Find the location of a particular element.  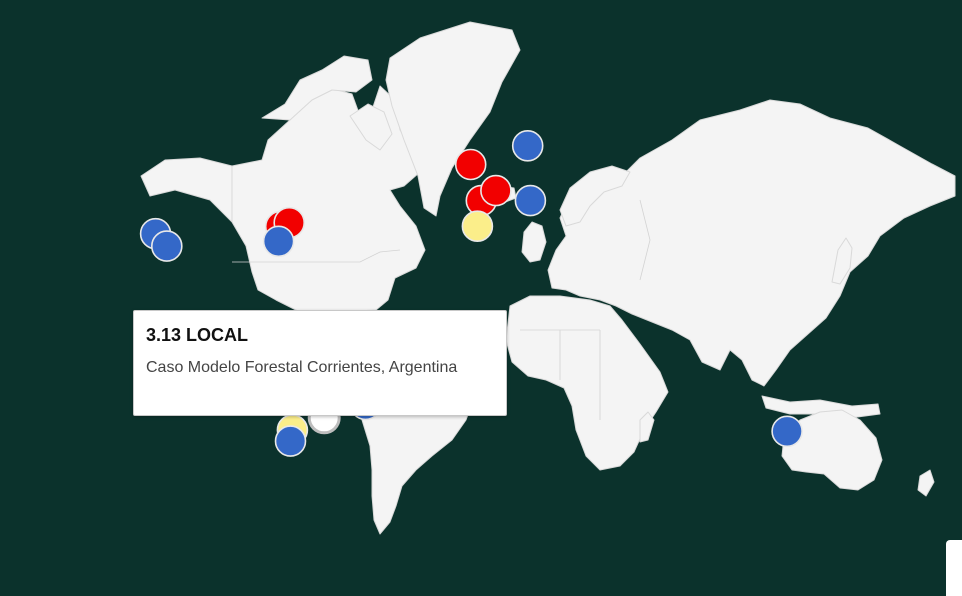

corner-panel is located at coordinates (954, 568).